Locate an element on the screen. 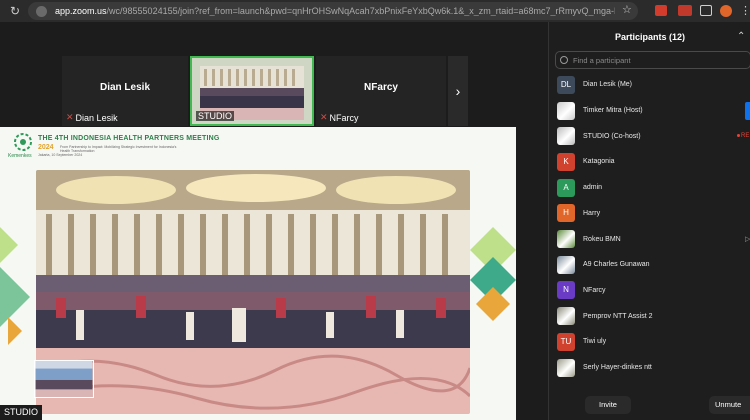 The image size is (750, 420). participant-row: DL Dian Lesik (Me) is located at coordinates (649, 85).